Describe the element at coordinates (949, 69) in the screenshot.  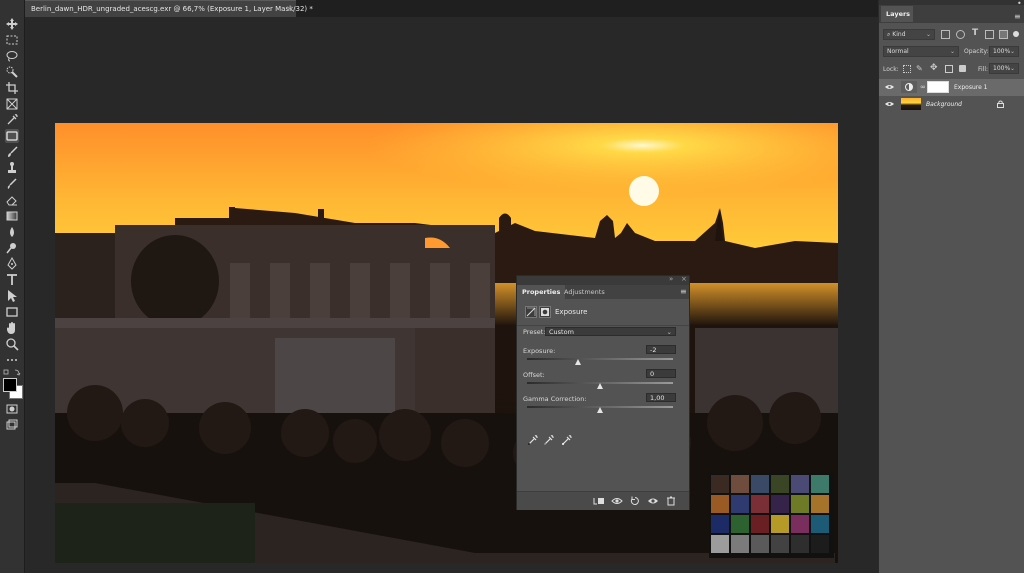
I see `lock-artboard-icon` at that location.